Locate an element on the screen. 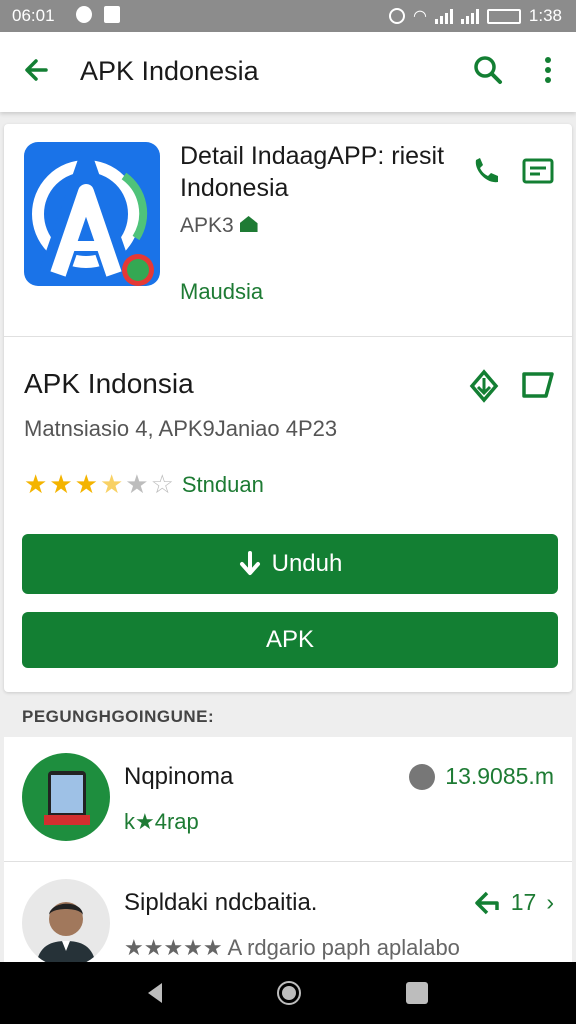  battery-icon is located at coordinates (503, 16).